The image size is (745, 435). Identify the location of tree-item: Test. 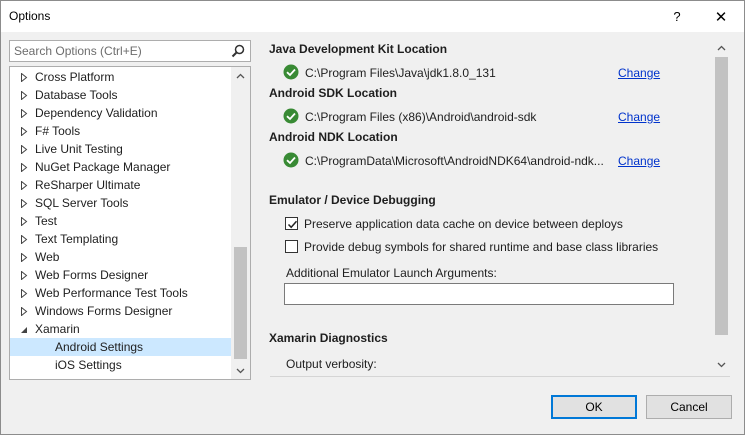
(121, 221).